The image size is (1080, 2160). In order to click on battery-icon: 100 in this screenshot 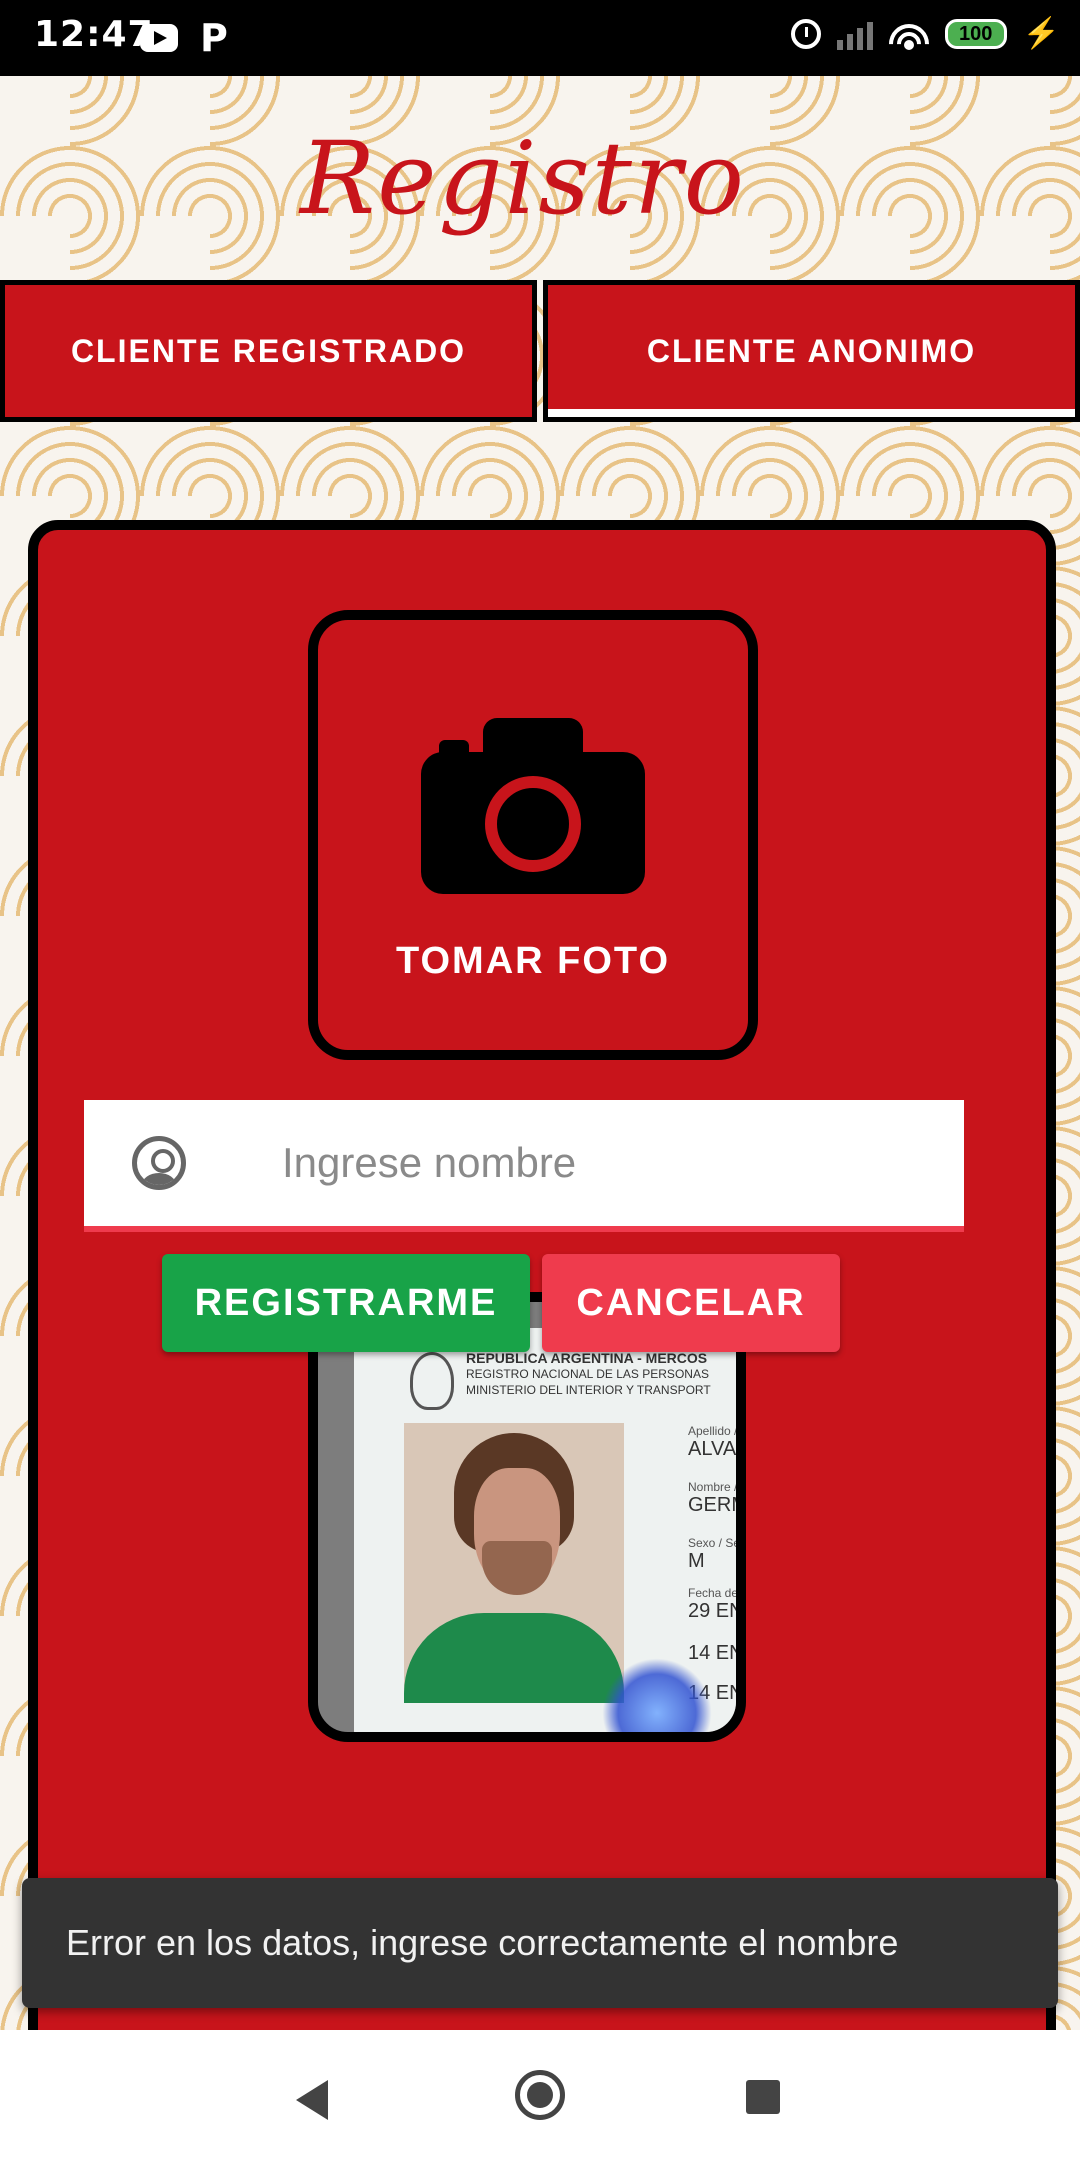, I will do `click(975, 33)`.